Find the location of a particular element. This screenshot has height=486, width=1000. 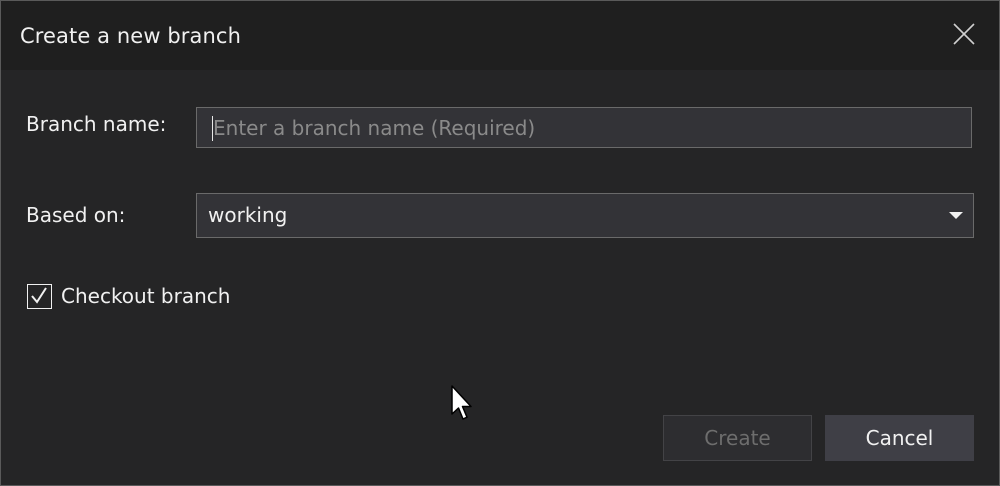

checkout-branch-checkbox is located at coordinates (39, 296).